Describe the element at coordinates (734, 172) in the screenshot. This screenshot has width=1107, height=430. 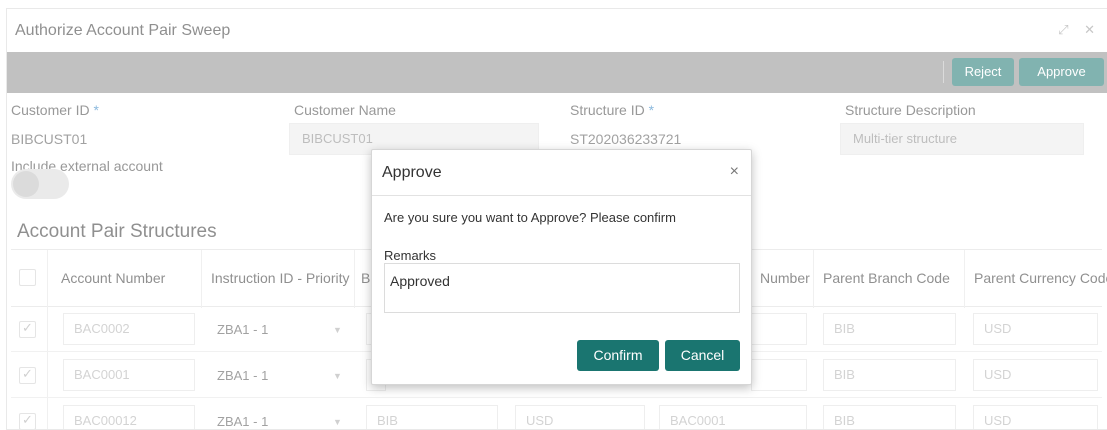
I see `close-icon: ×` at that location.